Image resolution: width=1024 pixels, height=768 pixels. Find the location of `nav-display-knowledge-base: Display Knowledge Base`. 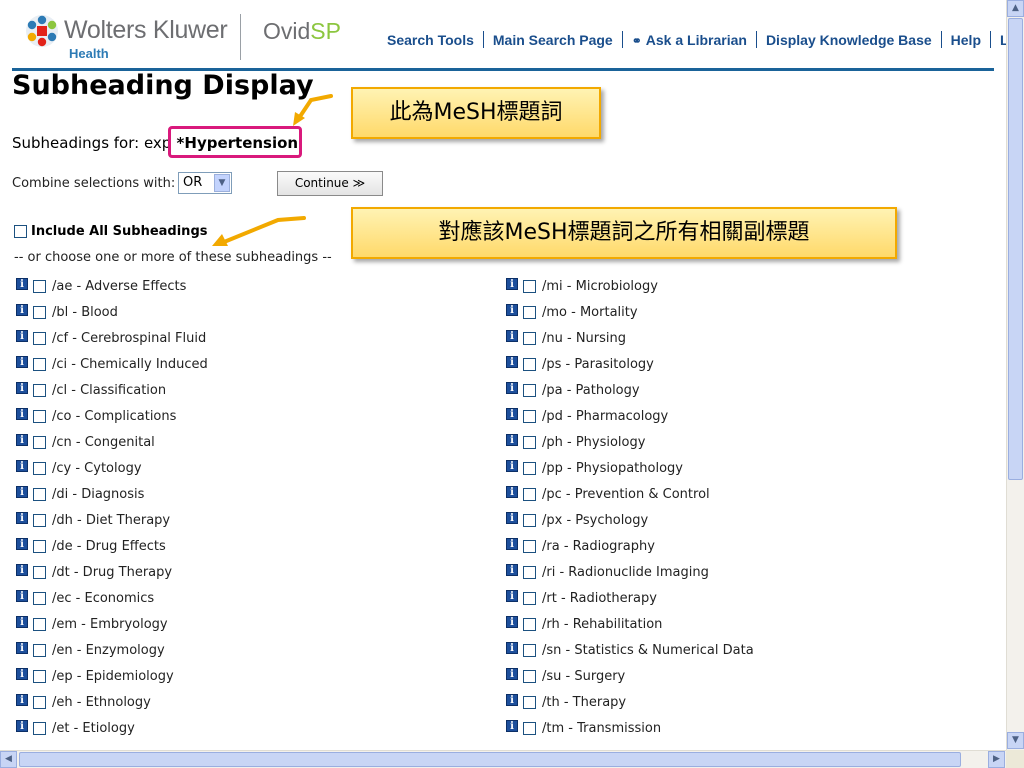

nav-display-knowledge-base: Display Knowledge Base is located at coordinates (849, 40).